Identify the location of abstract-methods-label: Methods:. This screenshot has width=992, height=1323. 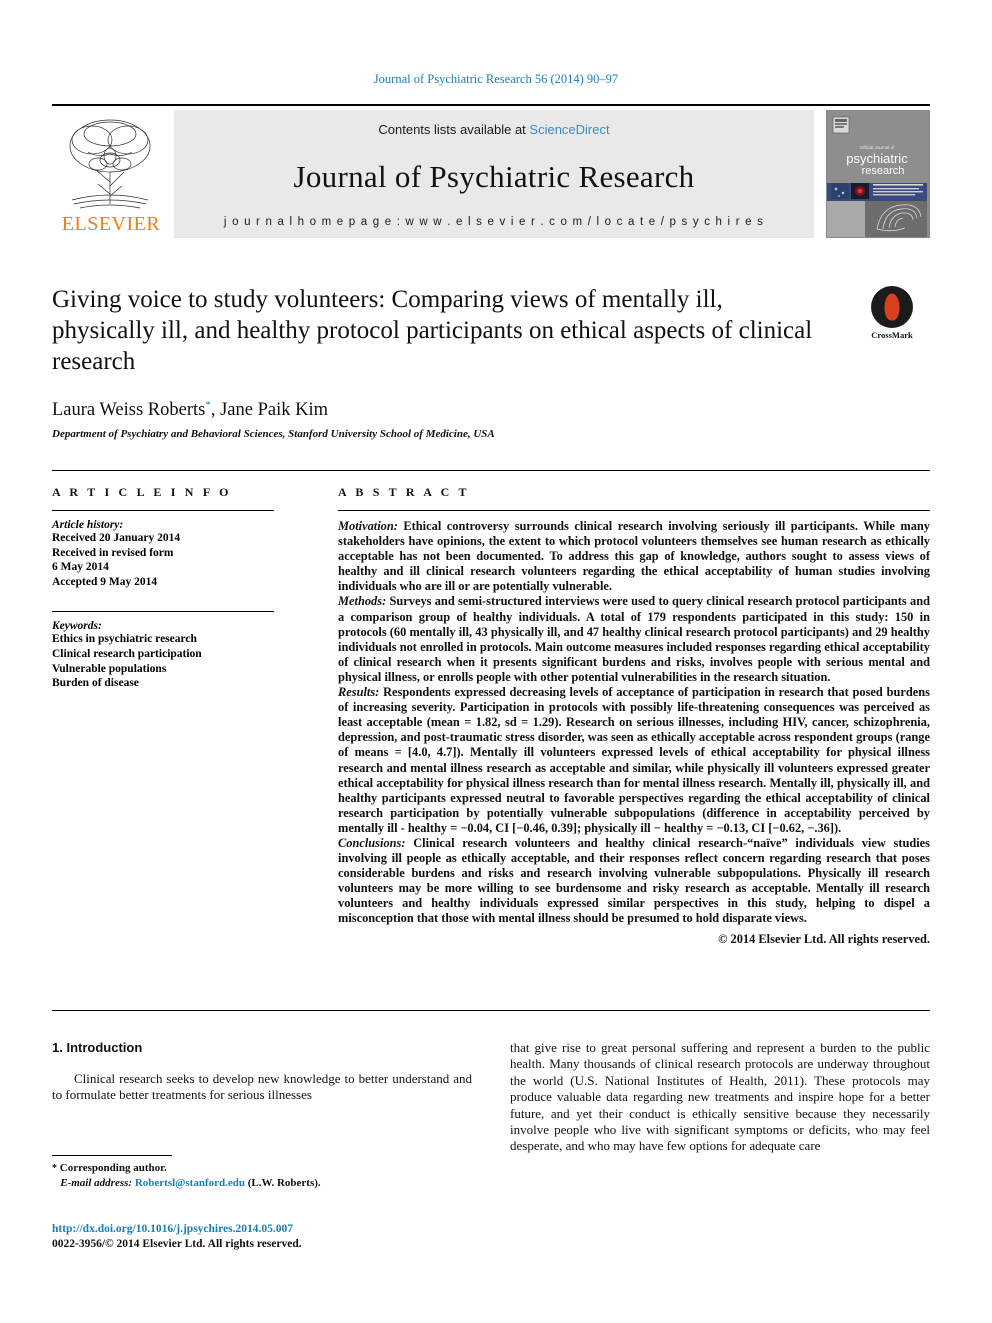
(362, 601).